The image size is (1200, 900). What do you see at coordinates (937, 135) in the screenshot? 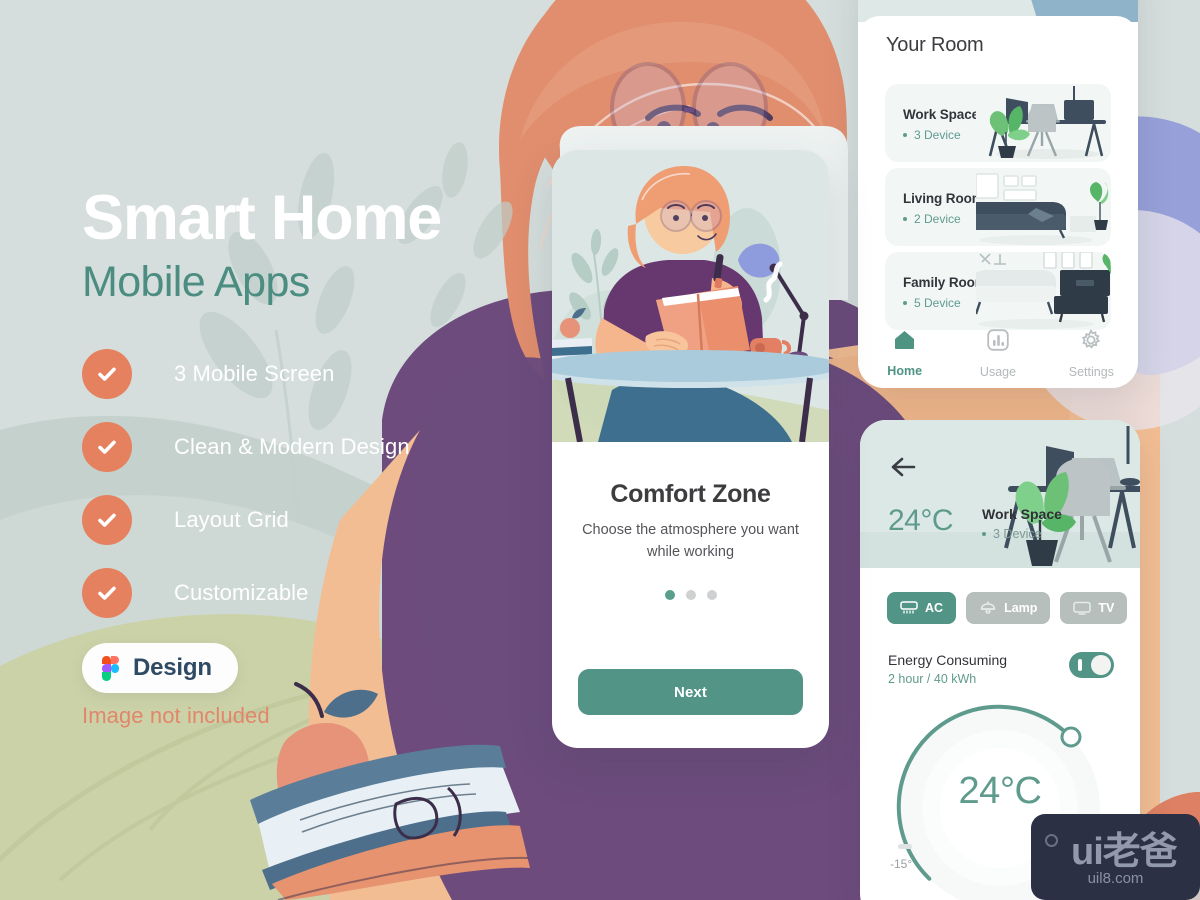
I see `room-device-label: 3 Device` at bounding box center [937, 135].